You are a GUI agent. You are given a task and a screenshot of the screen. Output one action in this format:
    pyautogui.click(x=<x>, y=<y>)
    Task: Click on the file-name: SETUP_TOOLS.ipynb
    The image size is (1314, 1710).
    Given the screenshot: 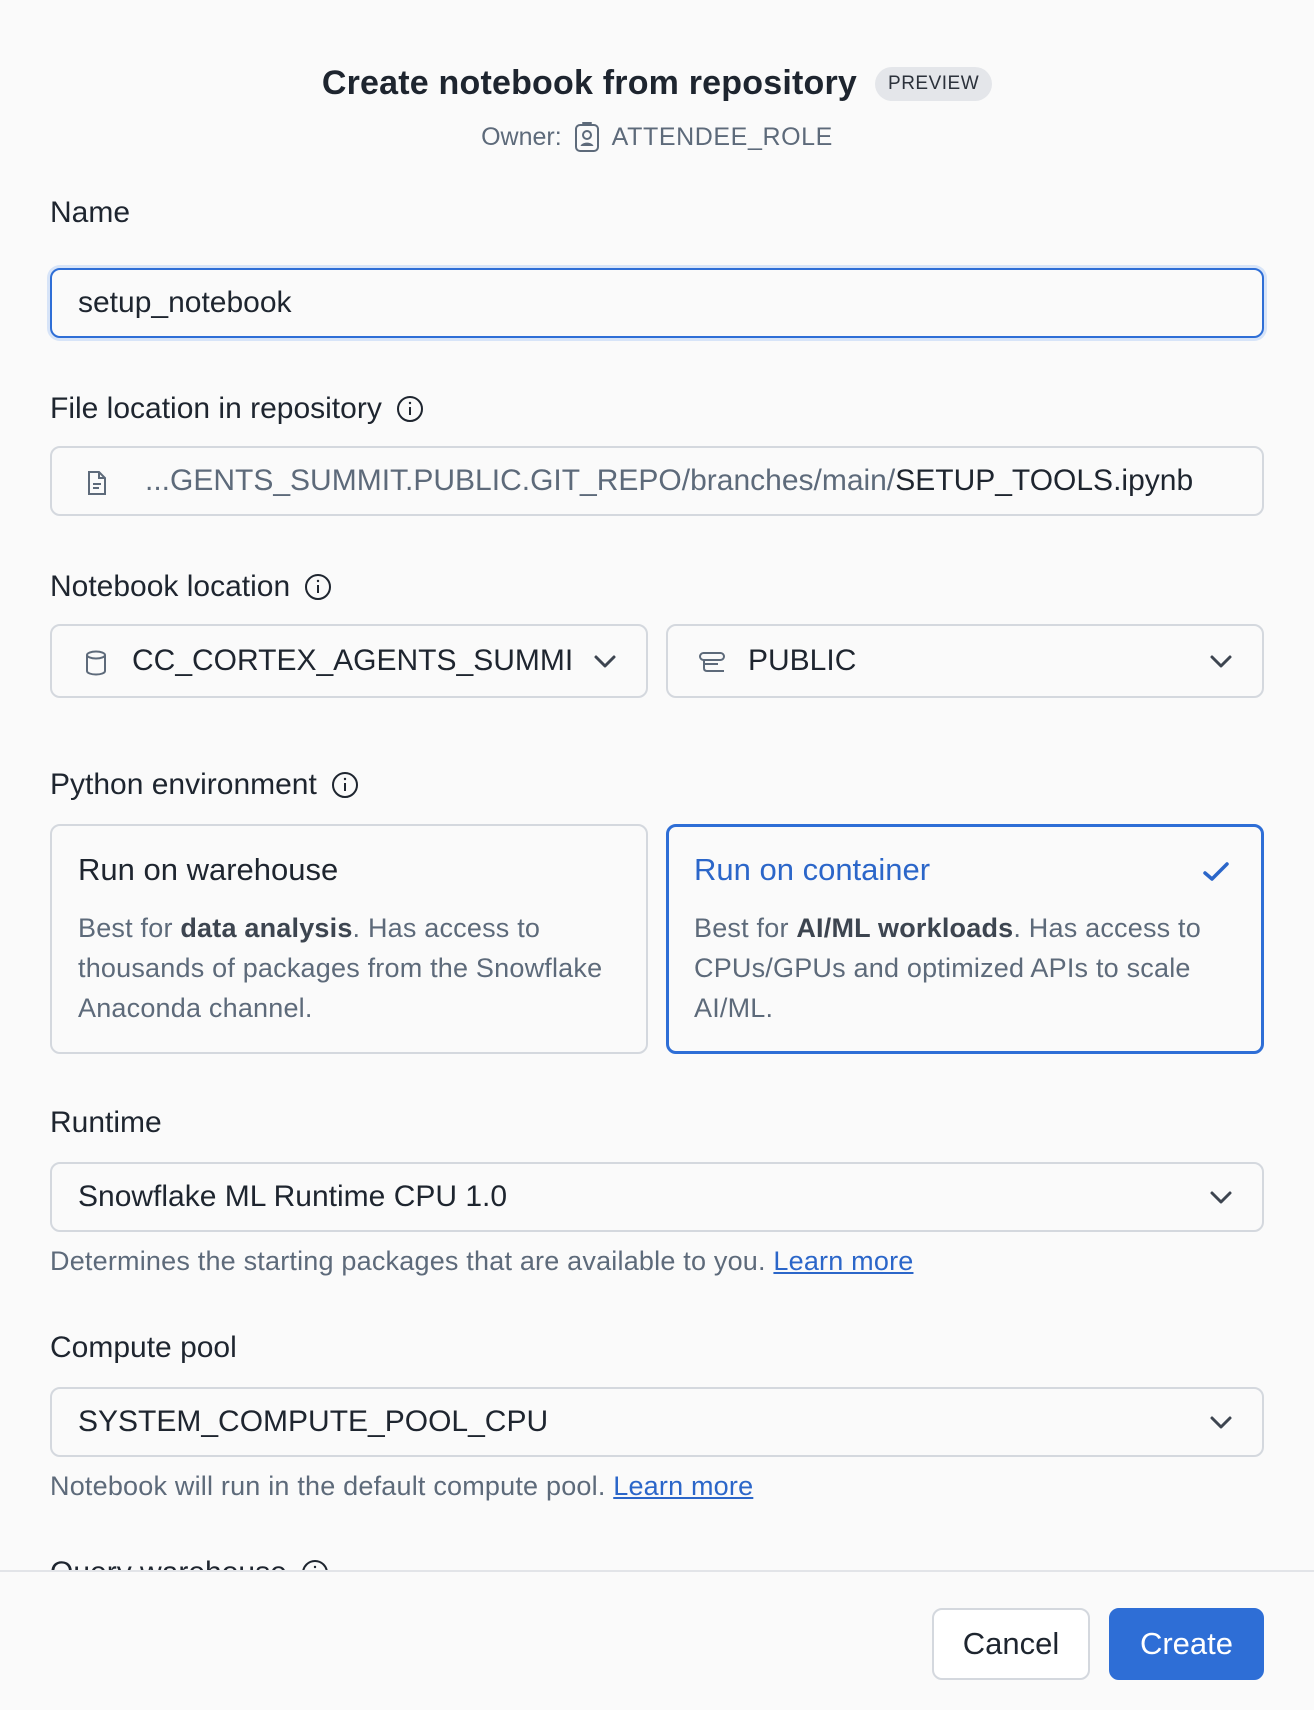 What is the action you would take?
    pyautogui.click(x=1044, y=480)
    